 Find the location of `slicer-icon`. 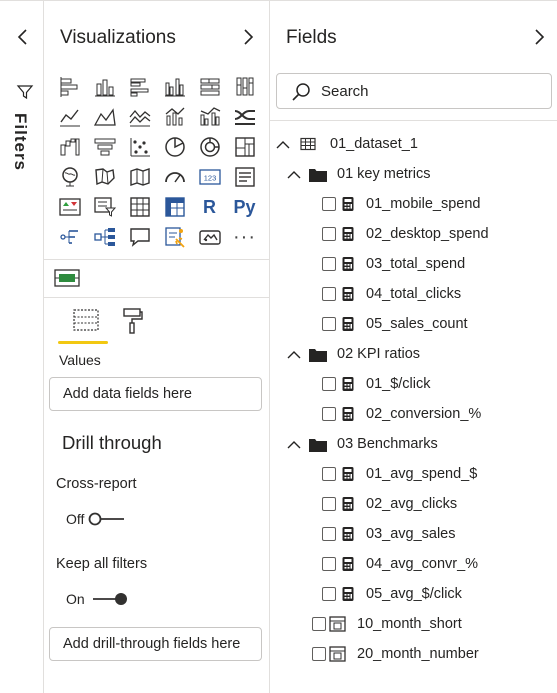

slicer-icon is located at coordinates (104, 207).